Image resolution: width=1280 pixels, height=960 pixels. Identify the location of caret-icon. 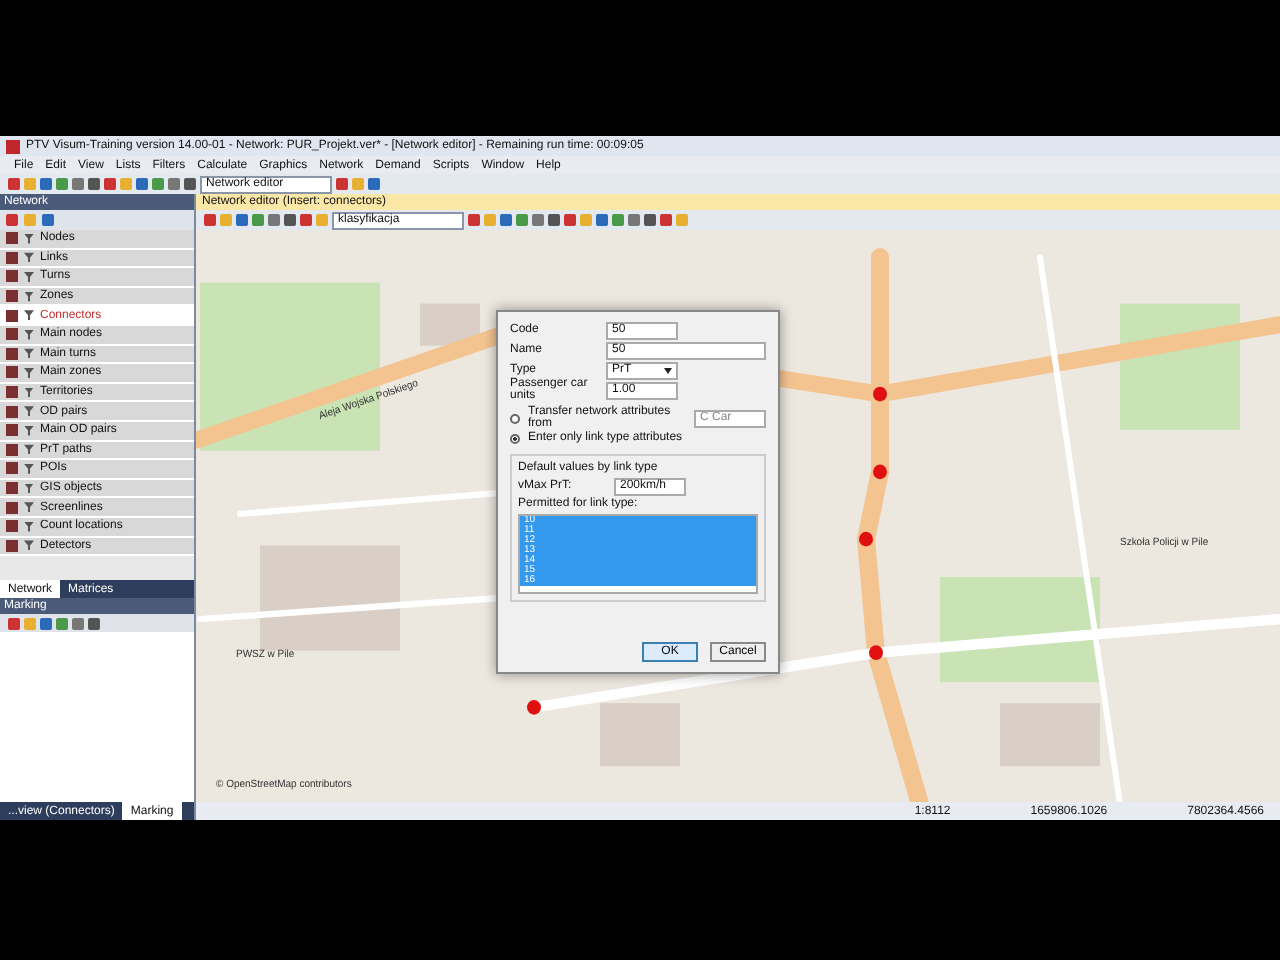
(668, 370).